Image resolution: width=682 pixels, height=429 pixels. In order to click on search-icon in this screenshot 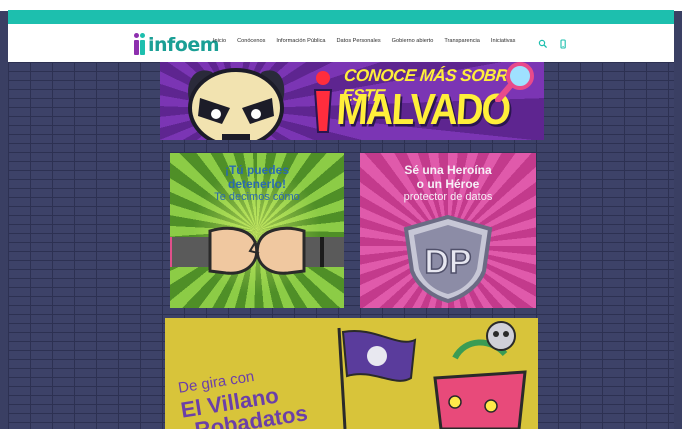, I will do `click(543, 42)`.